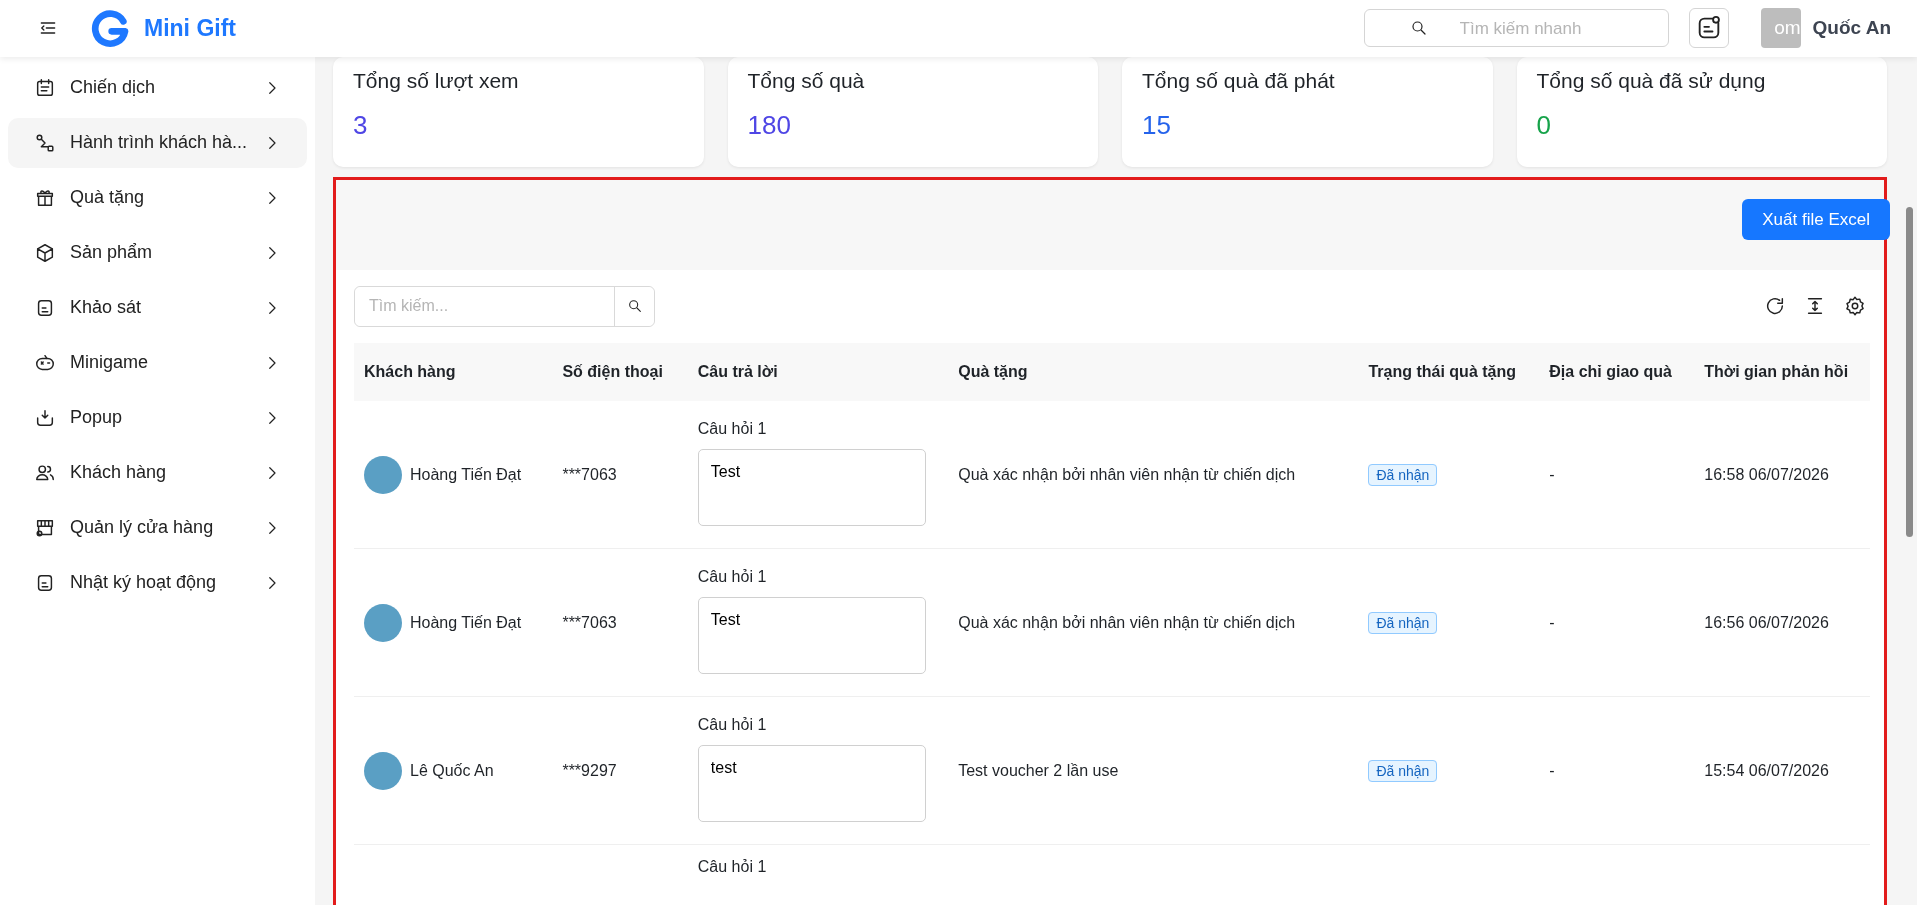 The image size is (1917, 905). Describe the element at coordinates (1038, 770) in the screenshot. I see `gift-name: Test voucher 2 lần use` at that location.